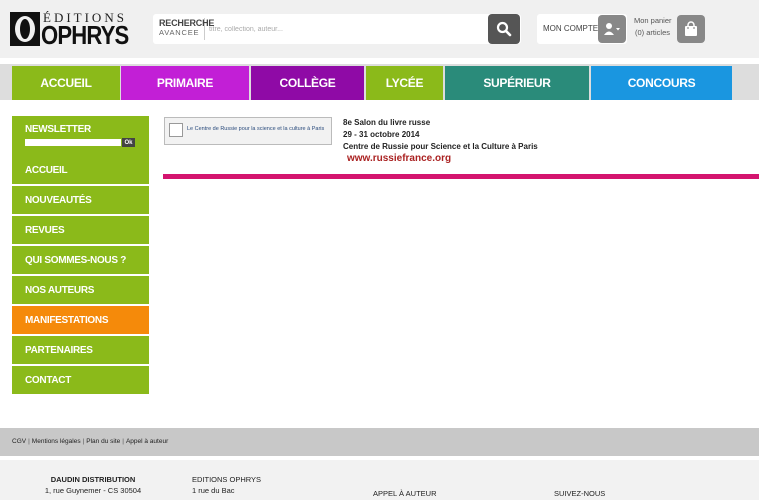 Image resolution: width=759 pixels, height=500 pixels. Describe the element at coordinates (405, 493) in the screenshot. I see `footer-appel-auteur: APPEL À AUTEUR` at that location.